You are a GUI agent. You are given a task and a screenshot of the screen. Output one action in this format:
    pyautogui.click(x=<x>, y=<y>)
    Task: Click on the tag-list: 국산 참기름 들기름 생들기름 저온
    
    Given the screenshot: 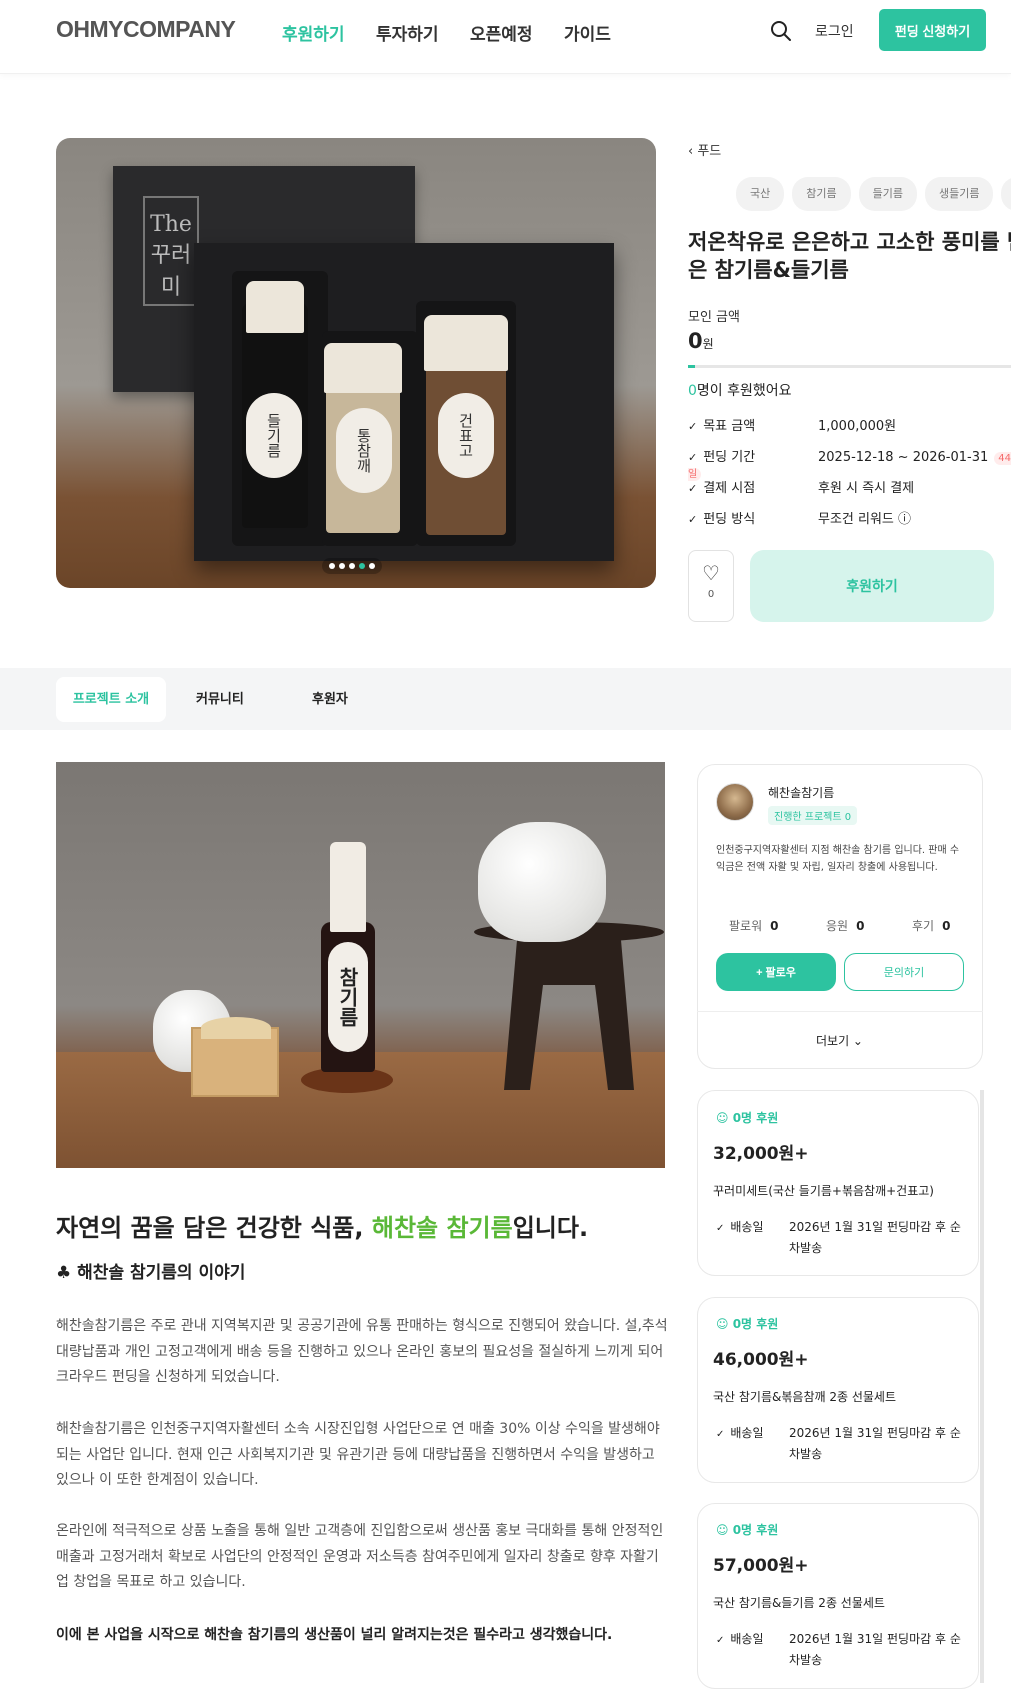 What is the action you would take?
    pyautogui.click(x=873, y=194)
    